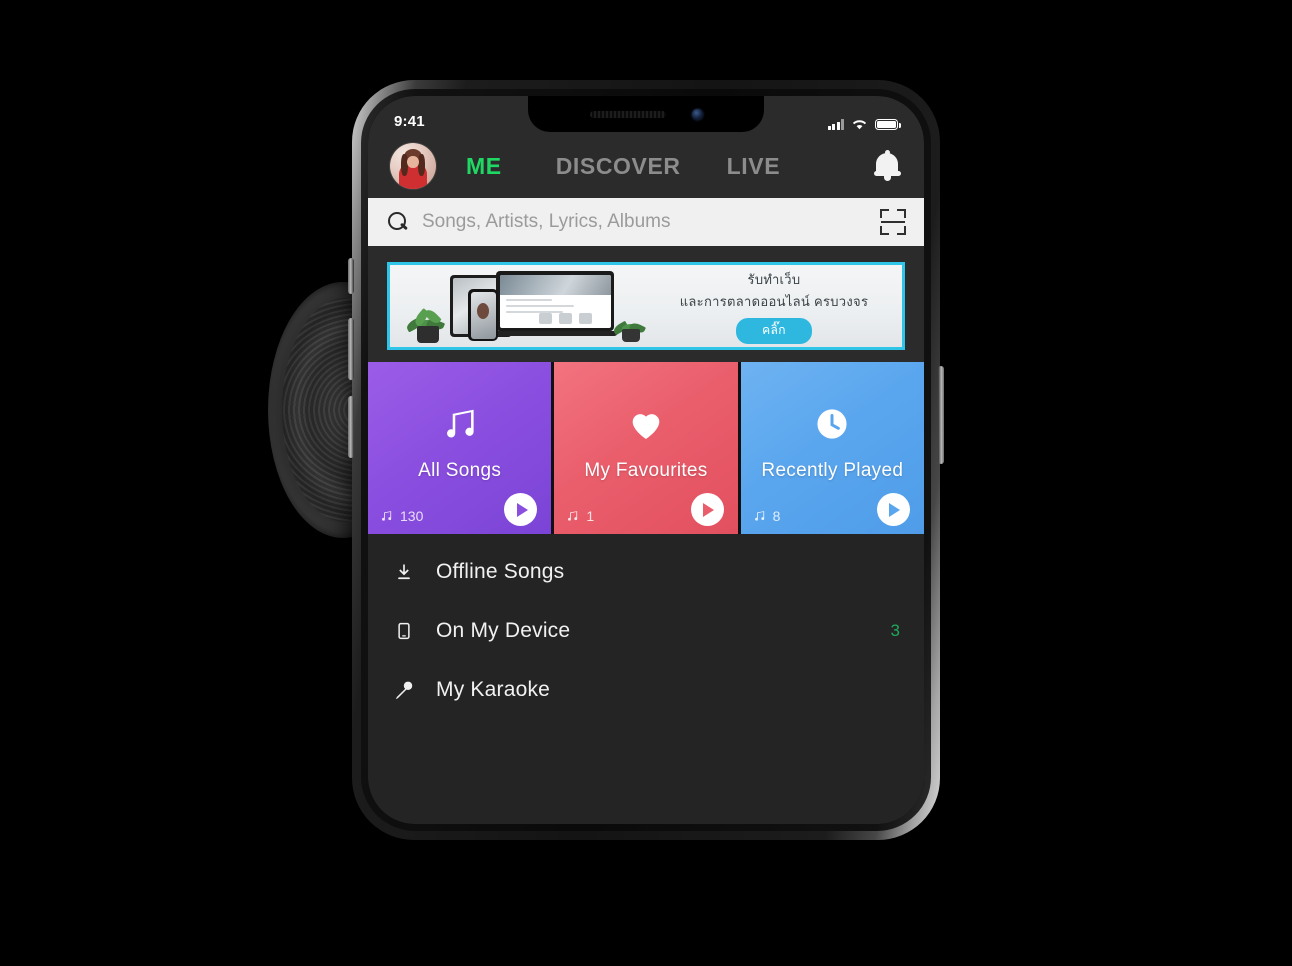 The width and height of the screenshot is (1292, 966). Describe the element at coordinates (618, 166) in the screenshot. I see `tab-discover: DISCOVER` at that location.